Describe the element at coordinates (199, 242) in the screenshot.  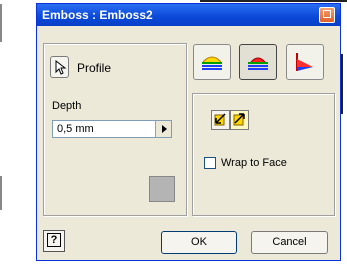
I see `ok-button: OK` at that location.